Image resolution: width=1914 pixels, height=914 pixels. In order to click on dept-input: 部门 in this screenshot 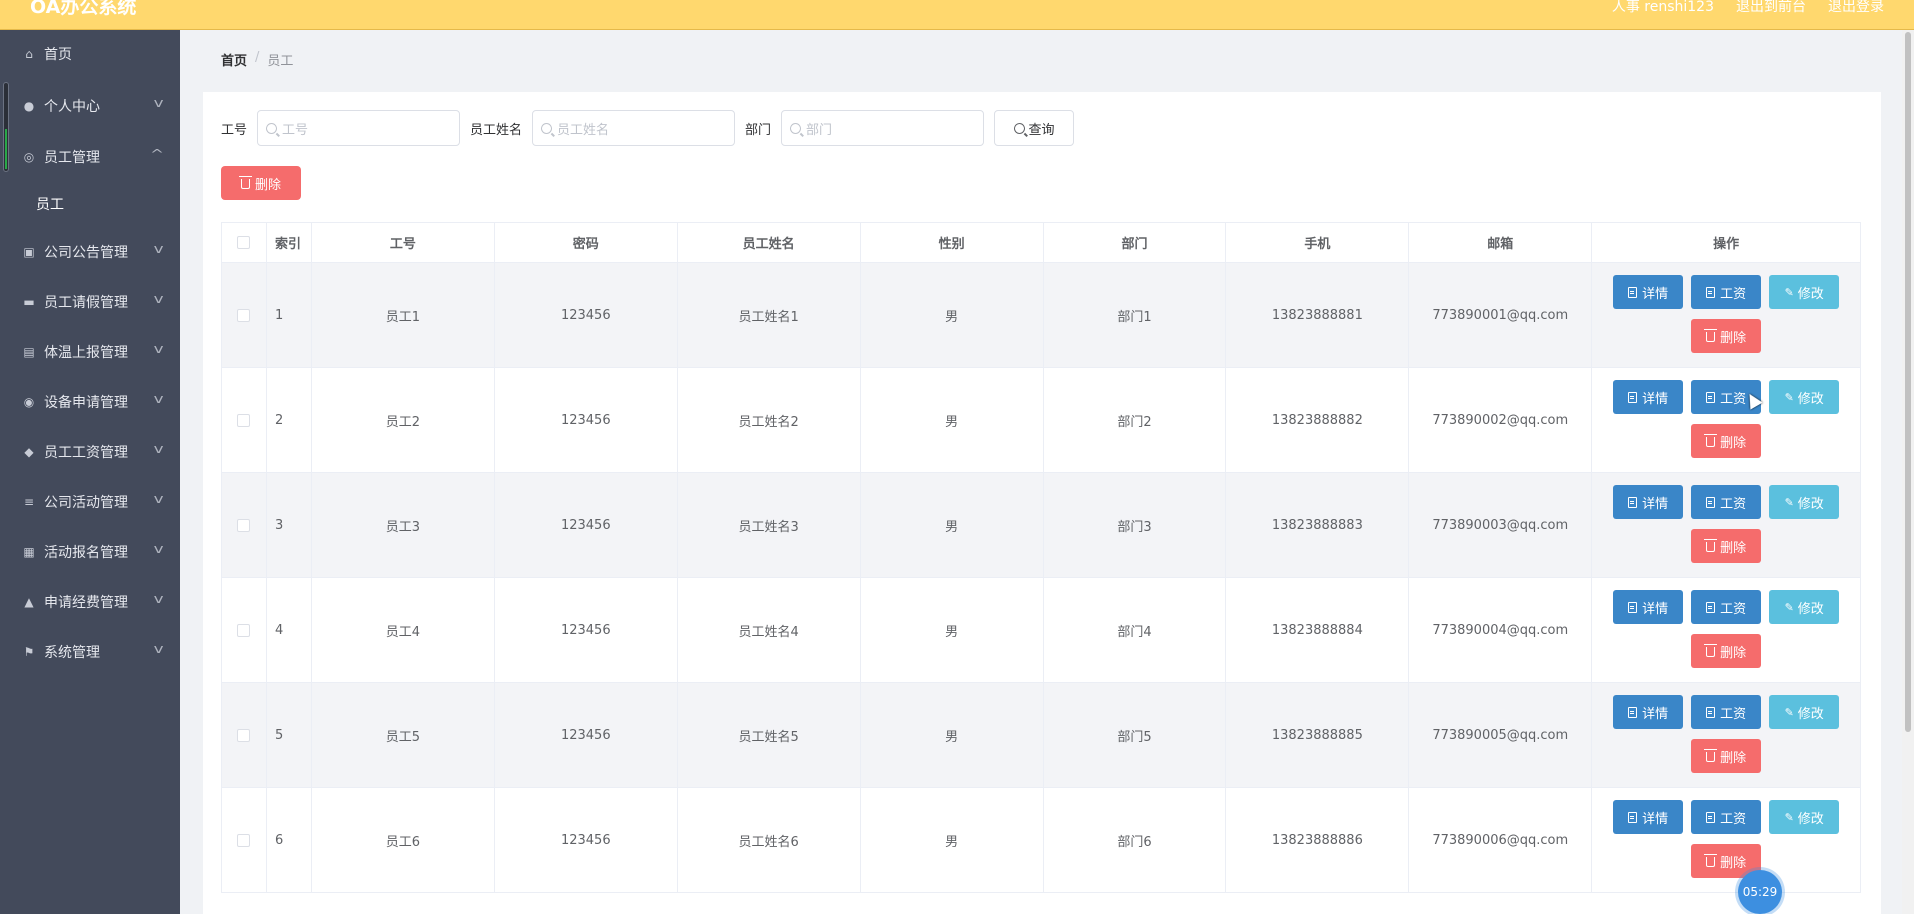, I will do `click(883, 128)`.